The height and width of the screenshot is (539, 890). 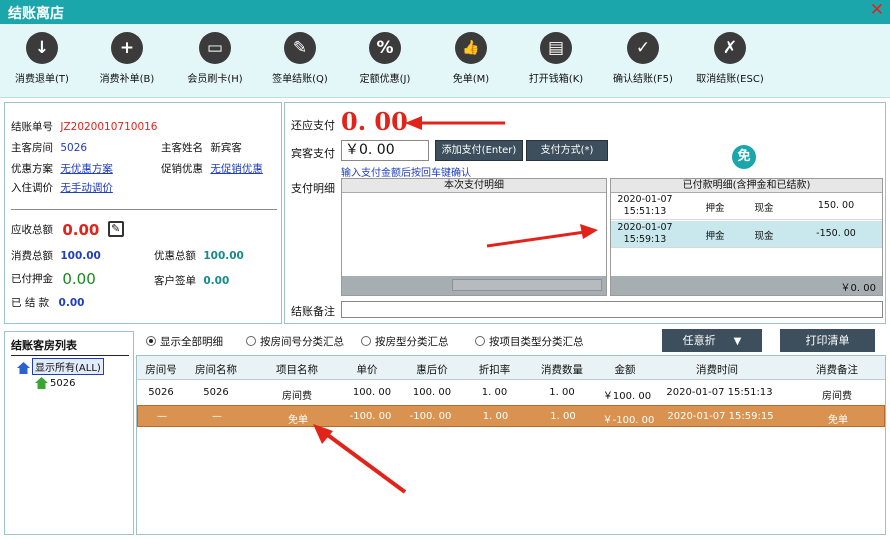 I want to click on free-order-button: 👍 免单(M), so click(x=471, y=58).